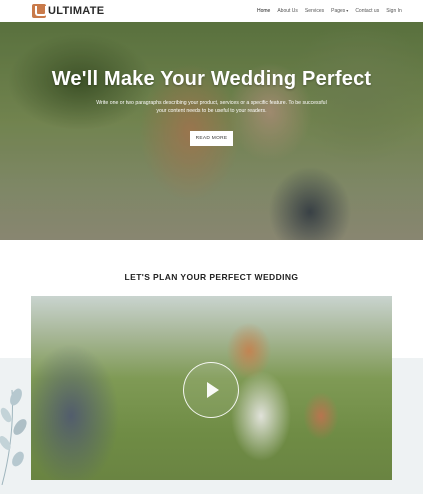  Describe the element at coordinates (314, 11) in the screenshot. I see `nav-item-services: Services` at that location.